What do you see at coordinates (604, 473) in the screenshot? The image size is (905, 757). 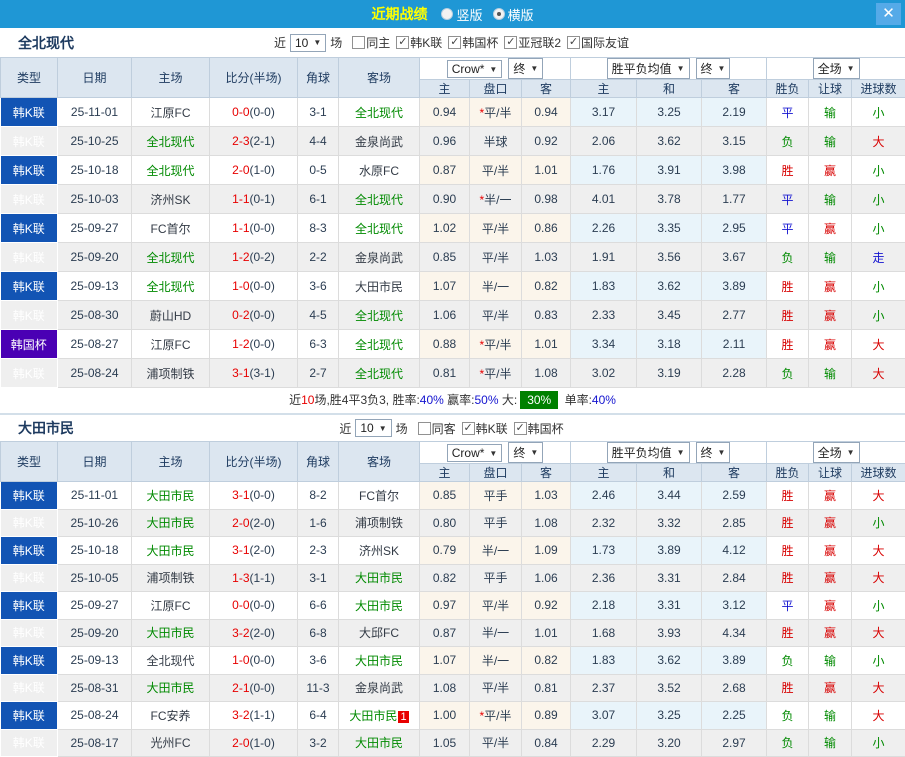 I see `col-header-avg-home: 主` at bounding box center [604, 473].